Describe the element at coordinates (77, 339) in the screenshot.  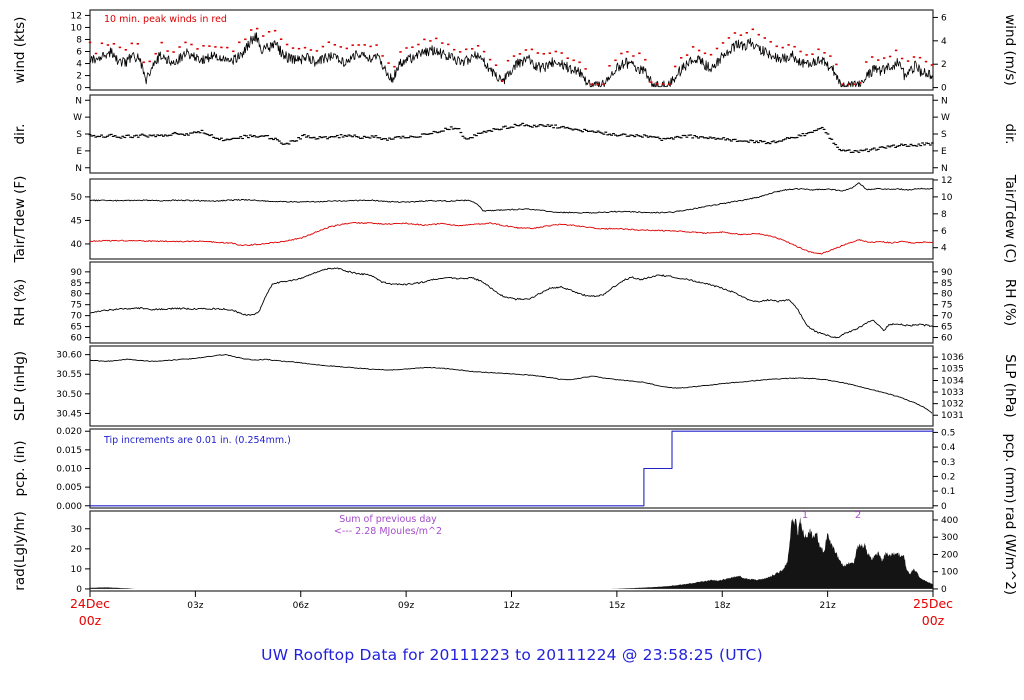
I see `ytick-label-left: 60` at that location.